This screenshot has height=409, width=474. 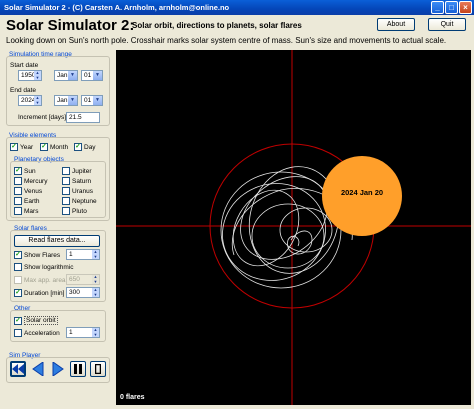 I want to click on show-flares-field: 1 ▲ ▼, so click(x=83, y=254).